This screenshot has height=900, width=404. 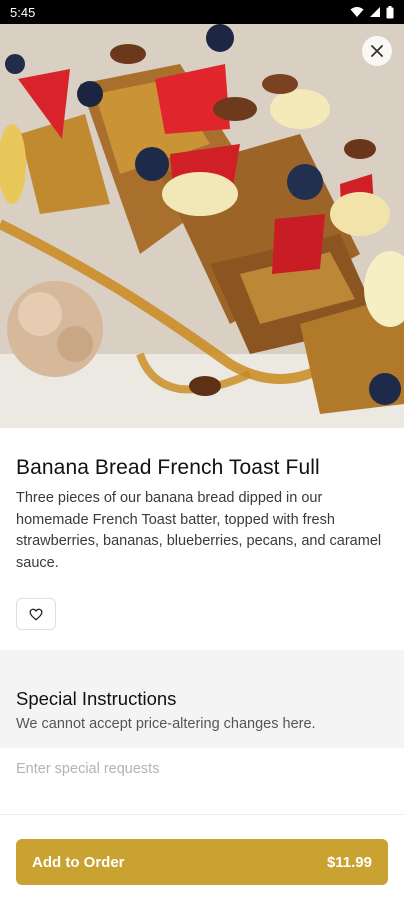 I want to click on status-icons, so click(x=372, y=12).